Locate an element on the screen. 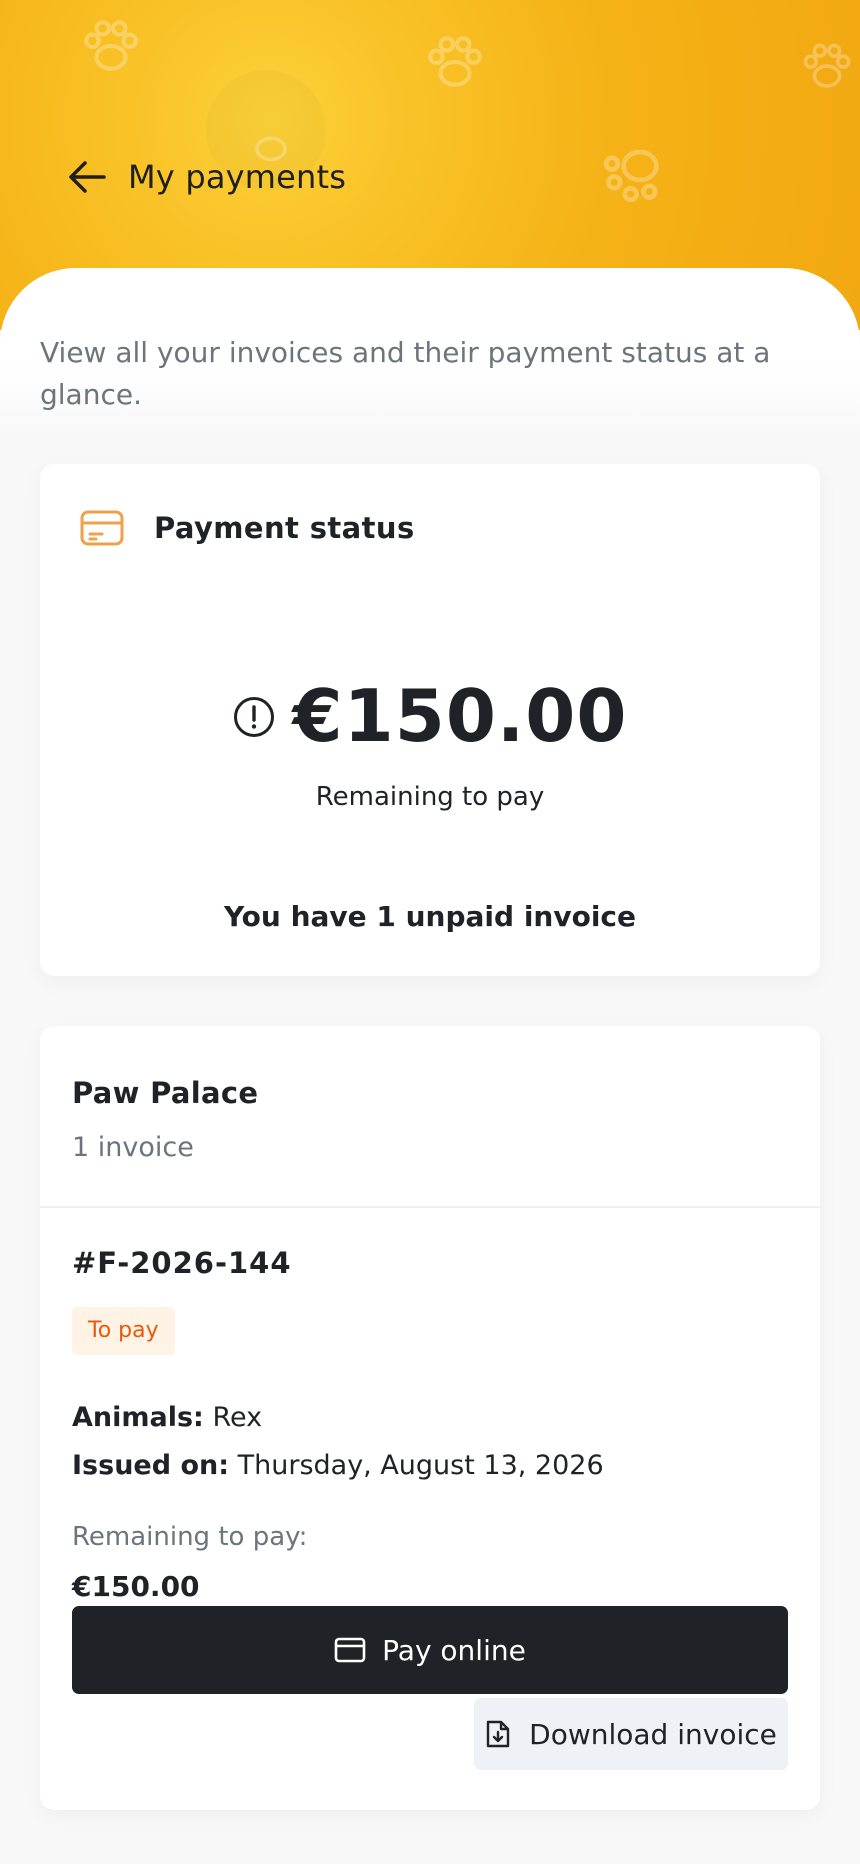  invoice-number: #F-2026-144 is located at coordinates (182, 1263).